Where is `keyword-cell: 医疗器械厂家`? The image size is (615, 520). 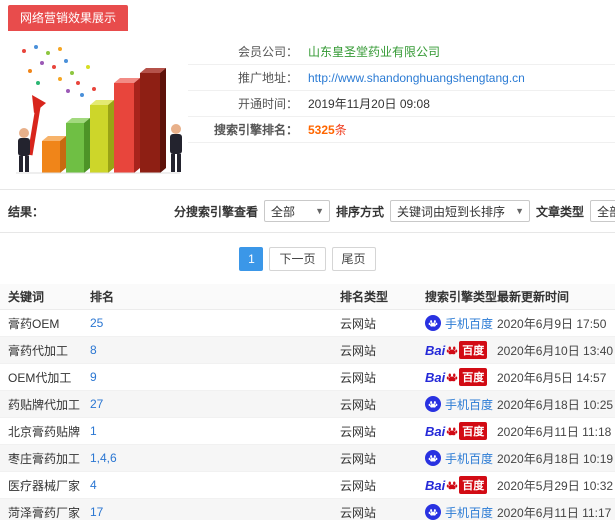
keyword-cell: 医疗器械厂家 is located at coordinates (44, 485).